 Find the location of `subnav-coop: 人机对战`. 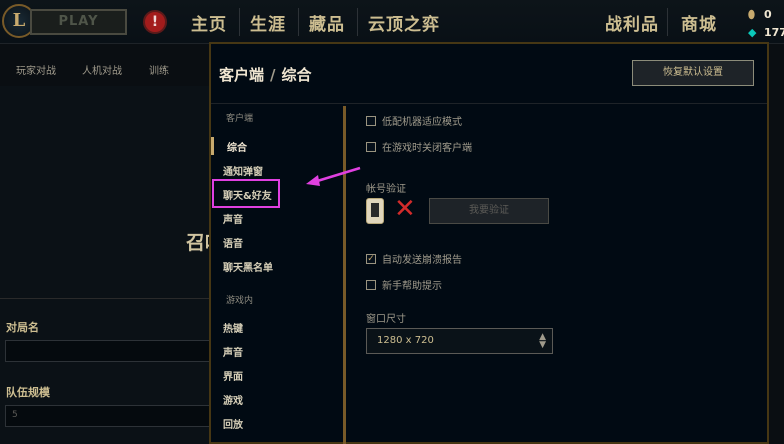

subnav-coop: 人机对战 is located at coordinates (102, 69).